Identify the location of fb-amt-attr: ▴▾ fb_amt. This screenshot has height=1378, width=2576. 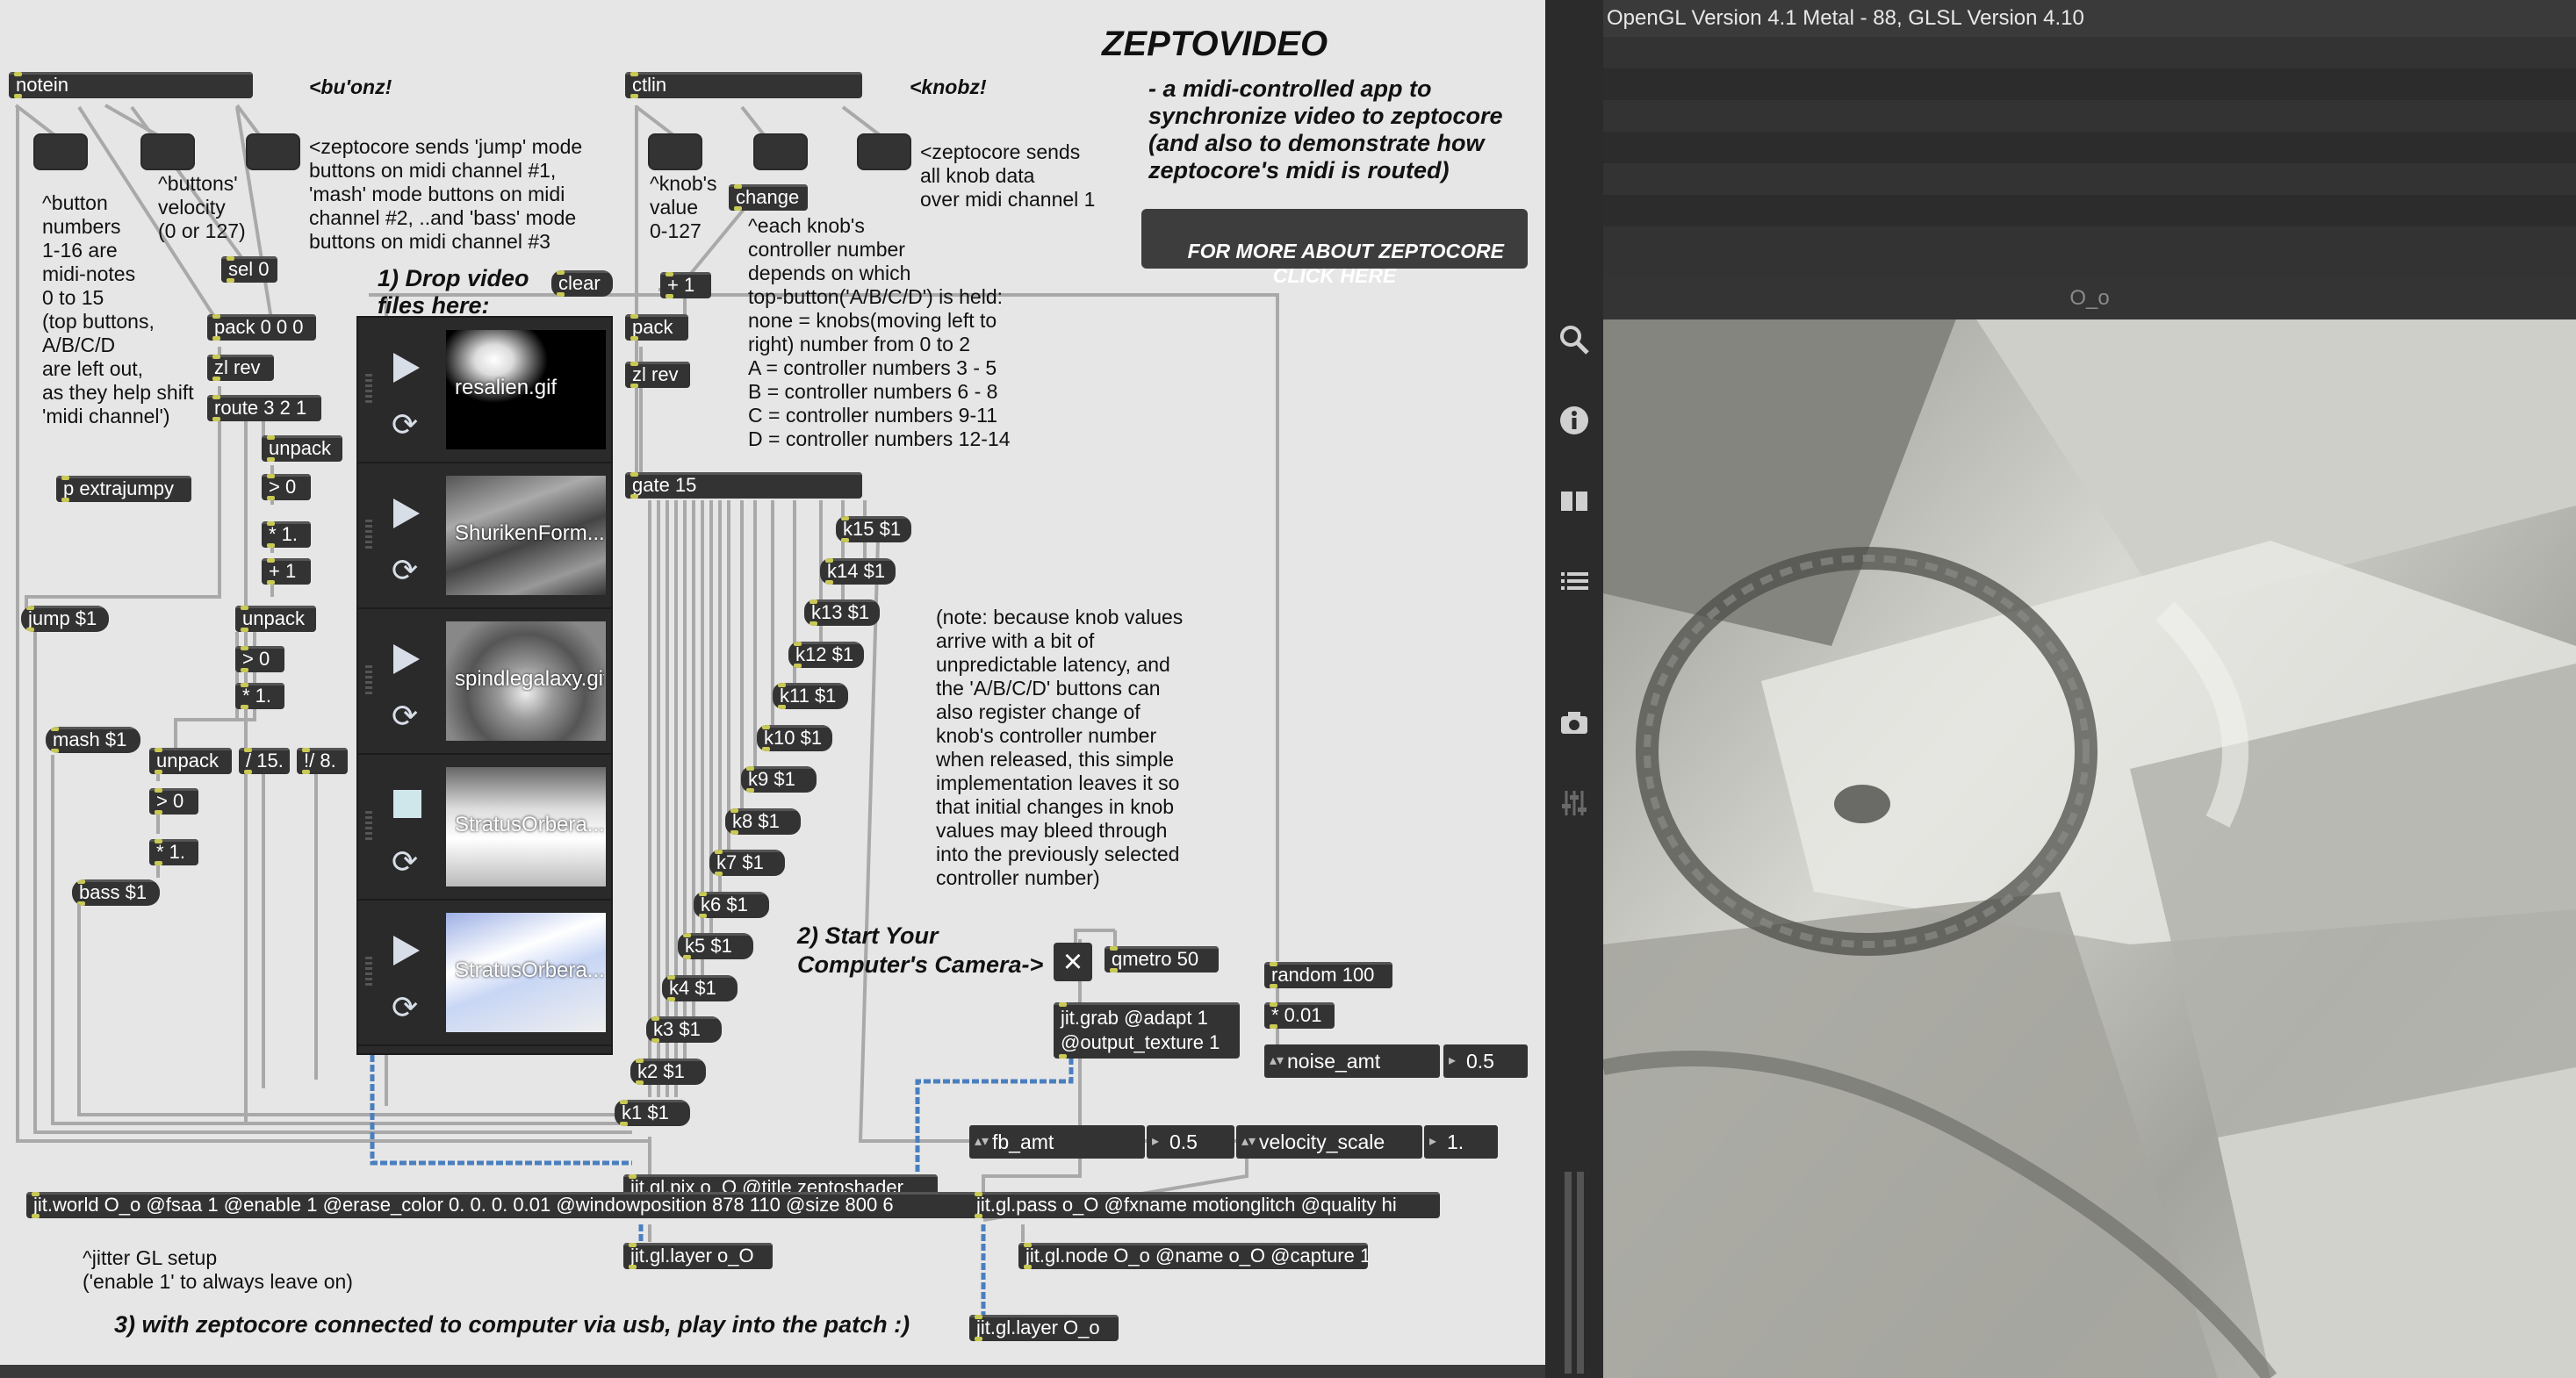
(1057, 1142).